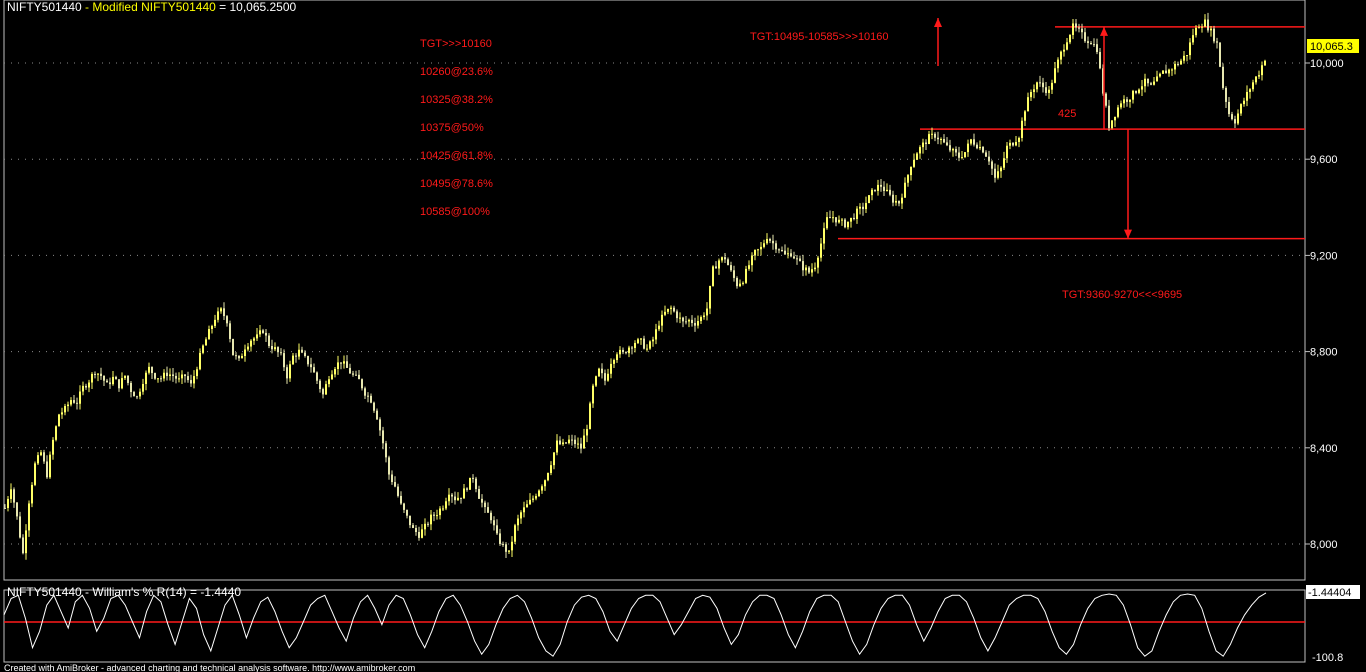 The image size is (1366, 672). I want to click on y-tick-label: 8,800, so click(1324, 353).